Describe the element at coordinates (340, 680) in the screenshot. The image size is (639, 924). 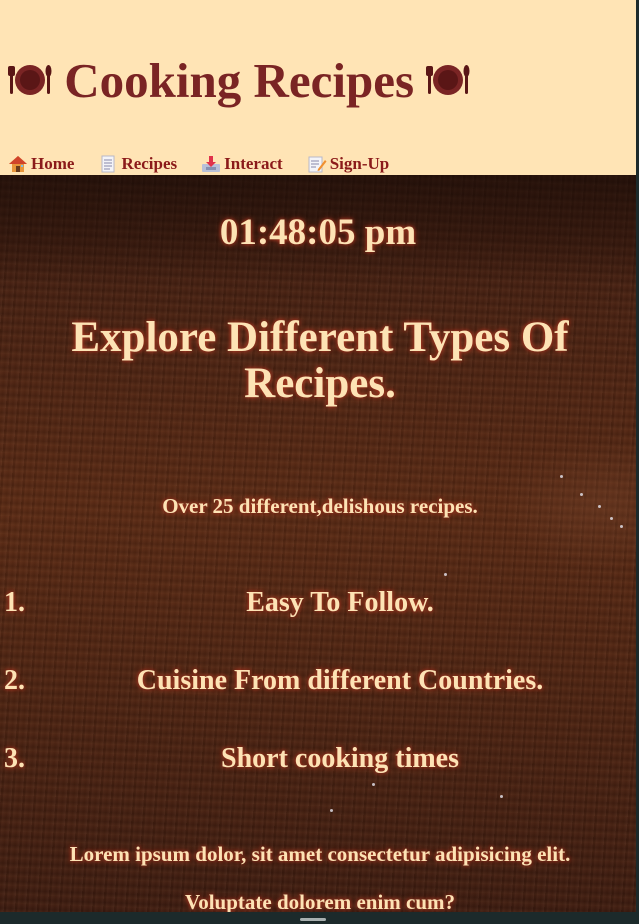
I see `list-text: Cuisine From different Countries.` at that location.